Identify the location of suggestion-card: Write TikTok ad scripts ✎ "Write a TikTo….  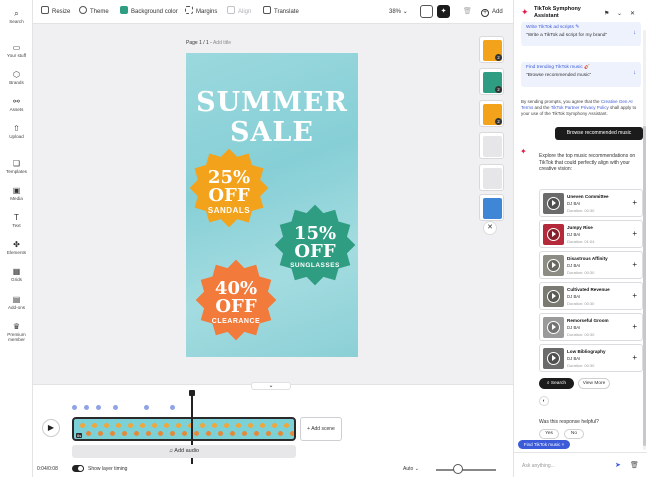
(581, 34).